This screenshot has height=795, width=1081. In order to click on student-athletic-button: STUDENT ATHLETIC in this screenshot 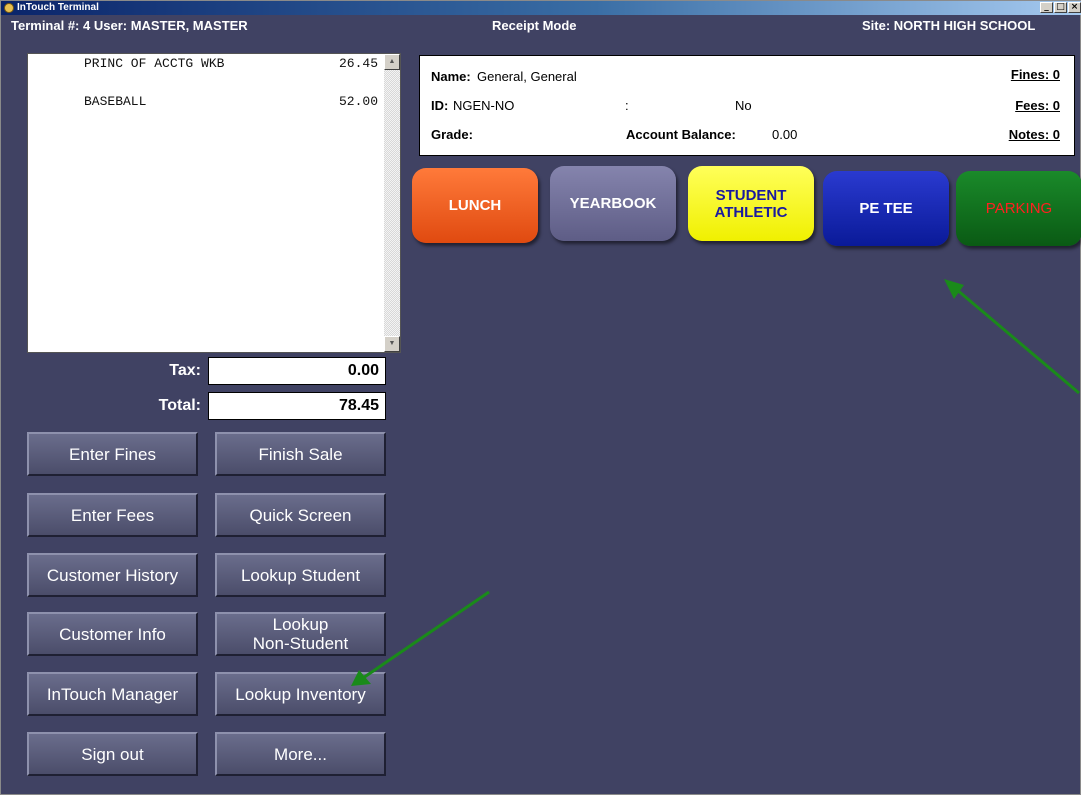, I will do `click(751, 203)`.